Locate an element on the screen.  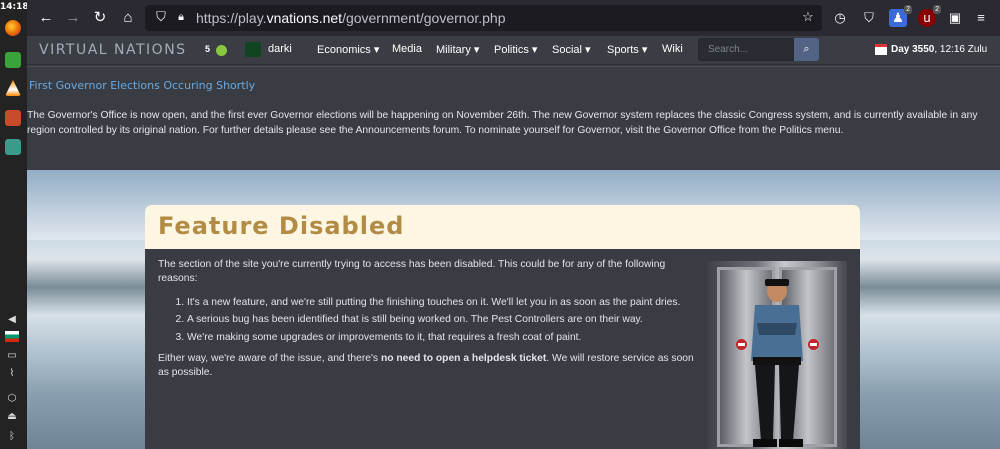
search-button: ⌕ is located at coordinates (806, 49).